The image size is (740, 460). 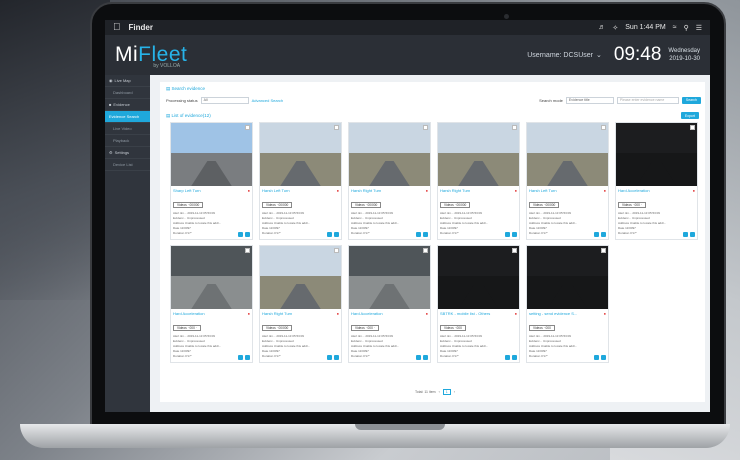 What do you see at coordinates (127, 141) in the screenshot?
I see `sidebar-item-playback: Playback` at bounding box center [127, 141].